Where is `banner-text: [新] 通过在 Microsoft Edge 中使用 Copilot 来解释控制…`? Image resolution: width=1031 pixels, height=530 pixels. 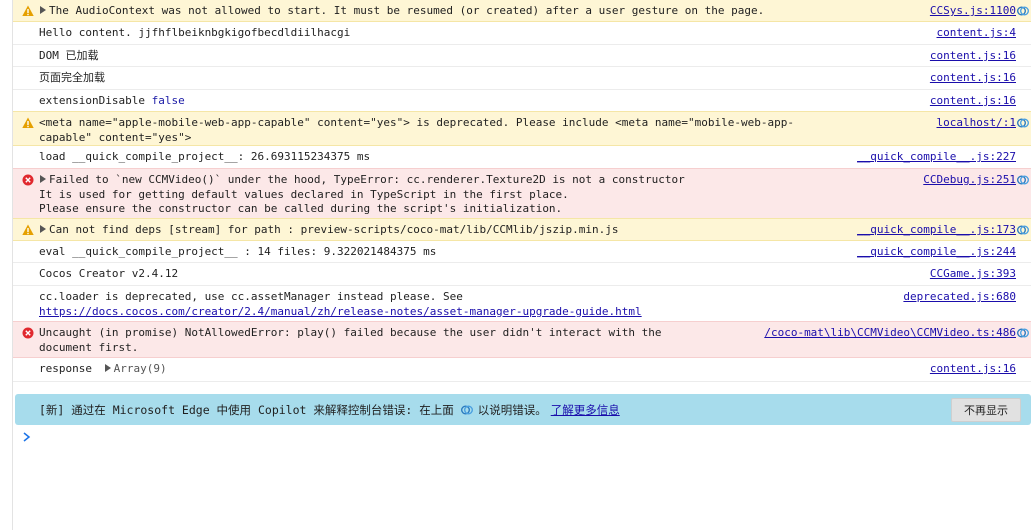
banner-text: [新] 通过在 Microsoft Edge 中使用 Copilot 来解释控制… is located at coordinates (246, 409).